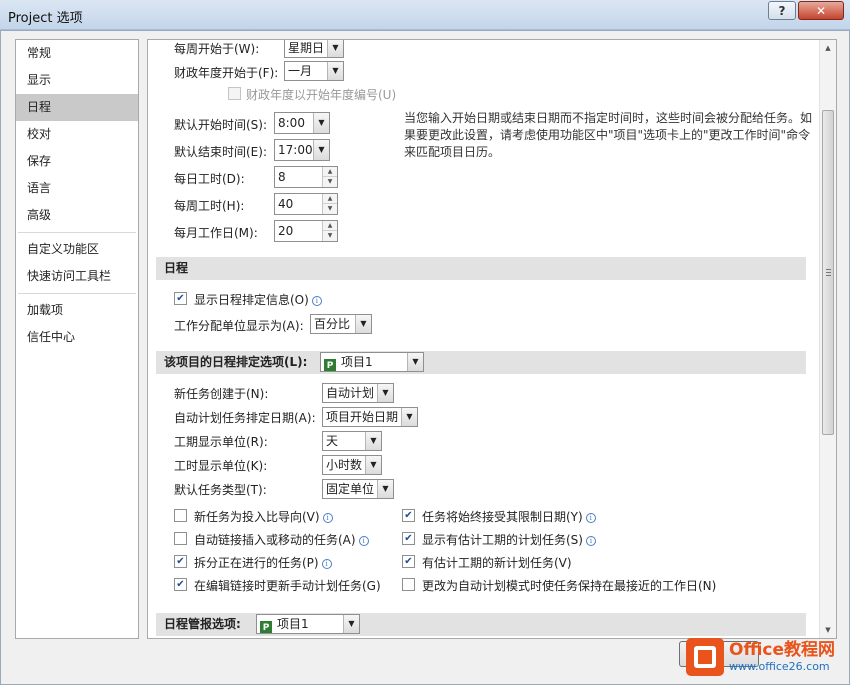  What do you see at coordinates (497, 562) in the screenshot?
I see `new-estimated-label: 有估计工期的新计划任务(V)` at bounding box center [497, 562].